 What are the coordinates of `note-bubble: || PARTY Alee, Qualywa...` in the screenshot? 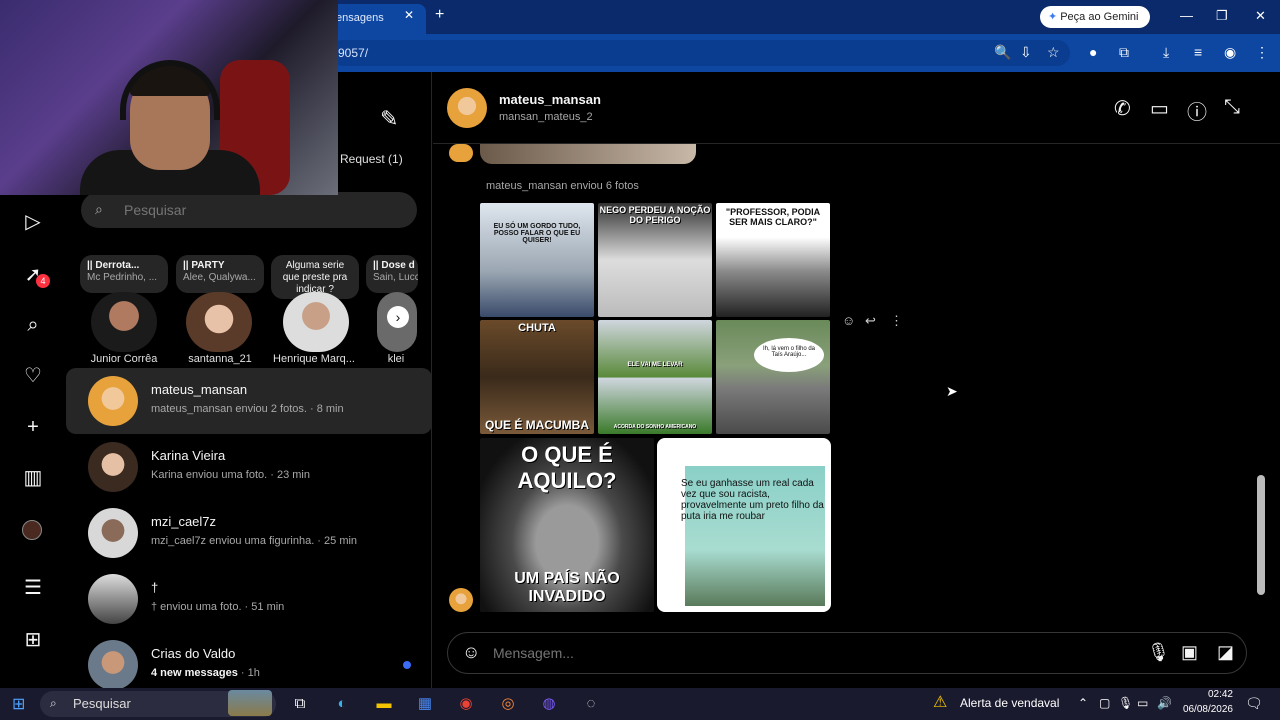 It's located at (220, 274).